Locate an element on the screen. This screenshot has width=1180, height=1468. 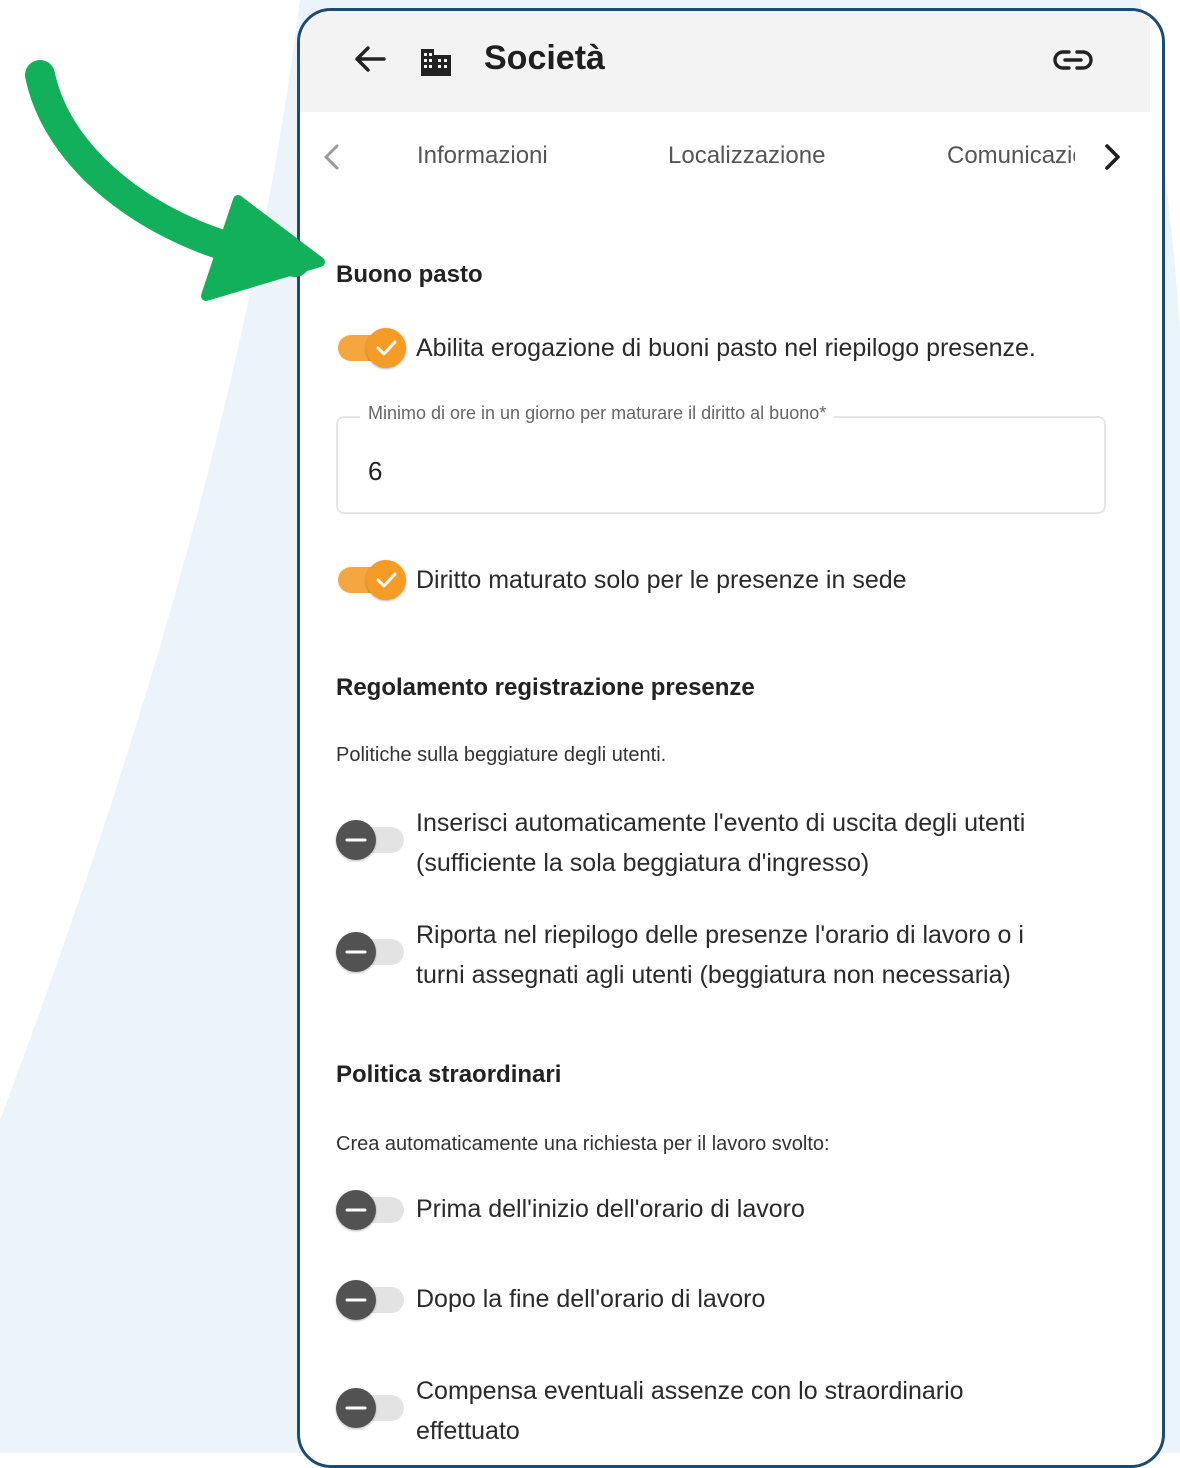
before-work-toggle is located at coordinates (371, 1210).